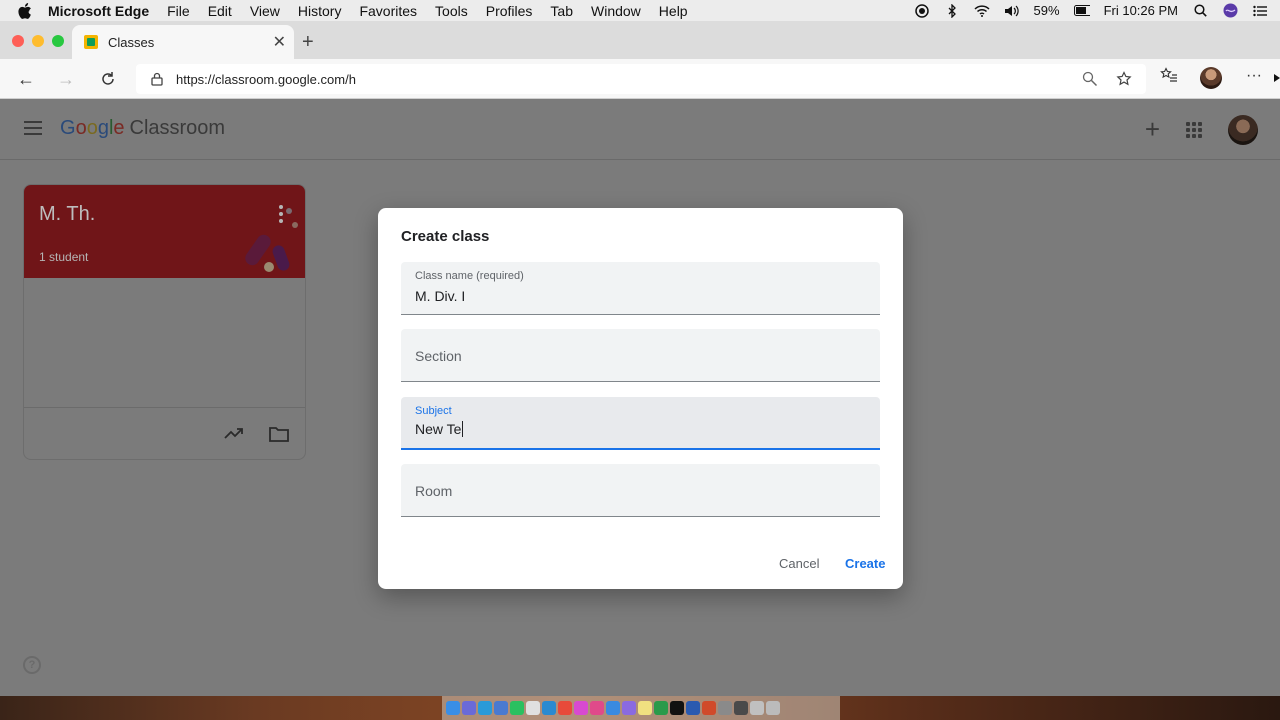 This screenshot has height=720, width=1280. Describe the element at coordinates (549, 708) in the screenshot. I see `edge-icon` at that location.